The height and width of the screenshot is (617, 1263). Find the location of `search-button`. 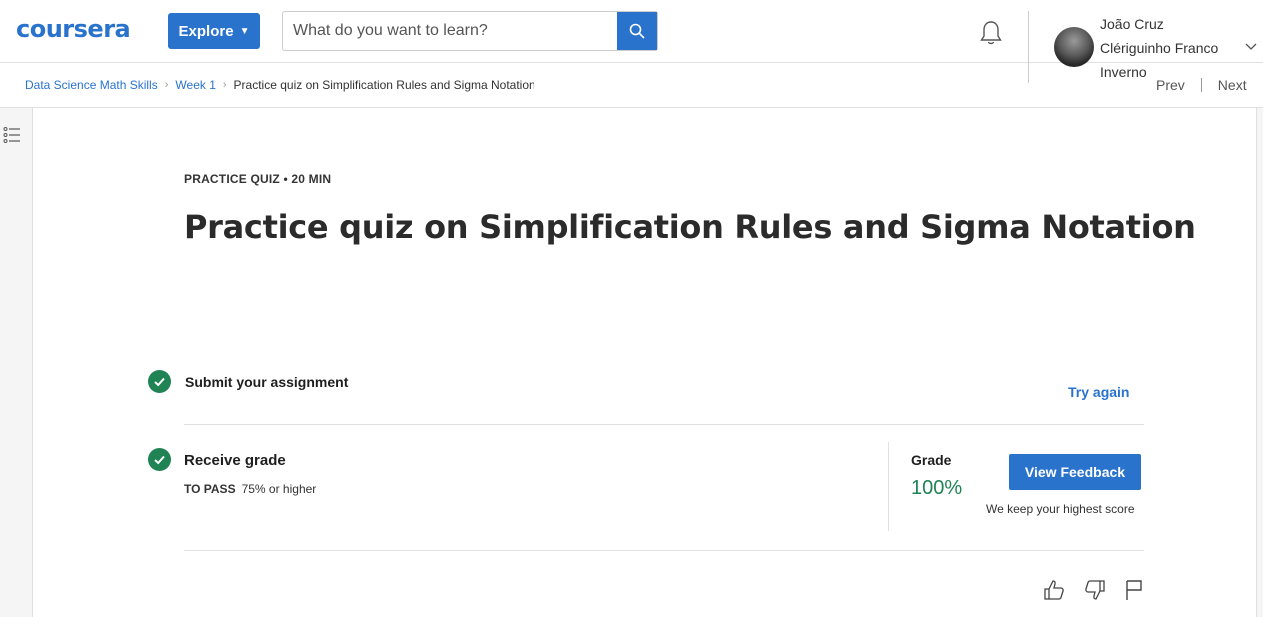

search-button is located at coordinates (637, 31).